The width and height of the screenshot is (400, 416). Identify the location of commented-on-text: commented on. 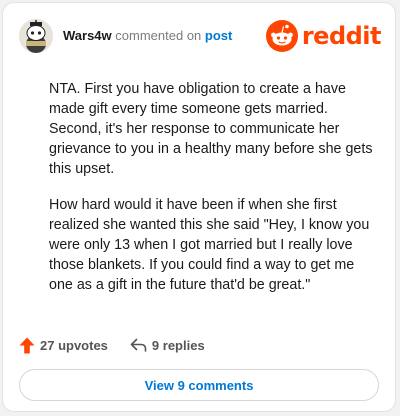
(158, 35).